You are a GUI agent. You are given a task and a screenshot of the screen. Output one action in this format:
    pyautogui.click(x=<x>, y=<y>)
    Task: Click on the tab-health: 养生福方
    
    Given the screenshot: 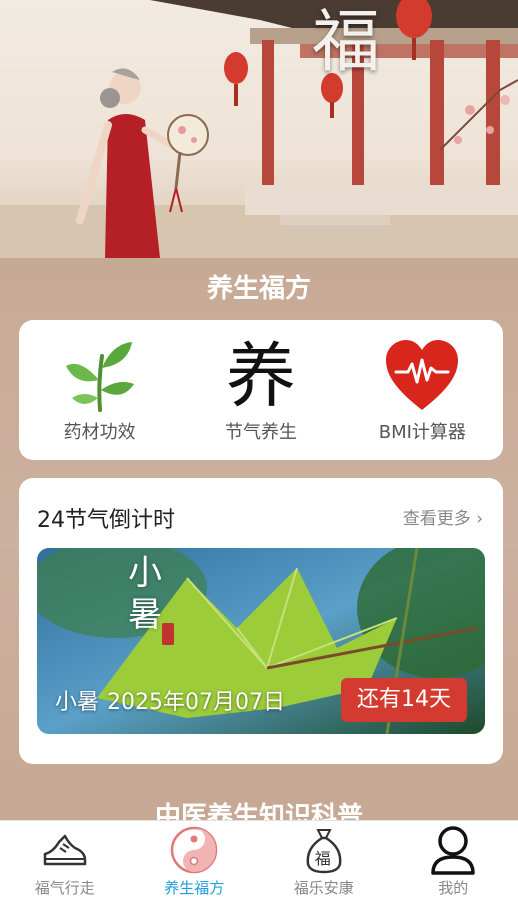 What is the action you would take?
    pyautogui.click(x=195, y=859)
    